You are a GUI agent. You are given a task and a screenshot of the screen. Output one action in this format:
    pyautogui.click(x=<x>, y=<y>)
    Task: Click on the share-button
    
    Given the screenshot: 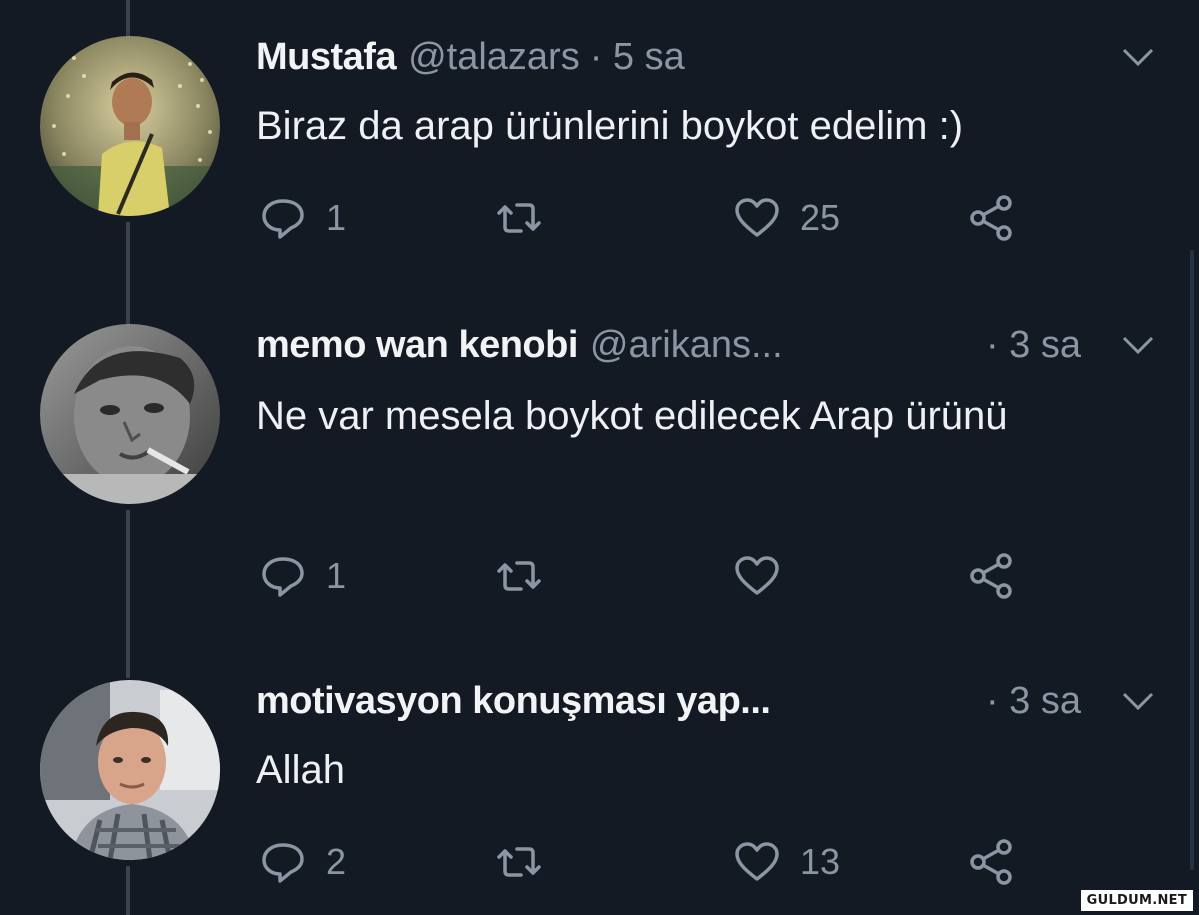 What is the action you would take?
    pyautogui.click(x=991, y=862)
    